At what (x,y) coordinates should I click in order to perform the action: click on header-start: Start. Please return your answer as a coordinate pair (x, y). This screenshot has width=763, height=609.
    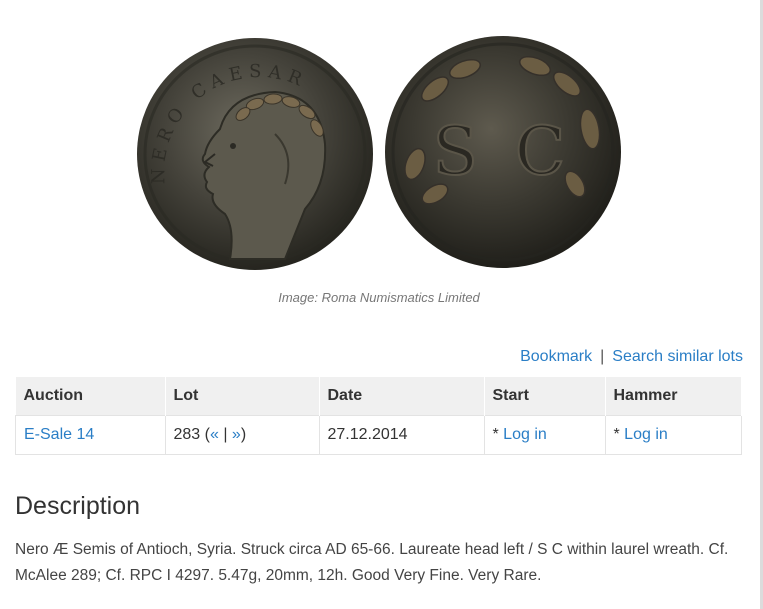
    Looking at the image, I should click on (545, 396).